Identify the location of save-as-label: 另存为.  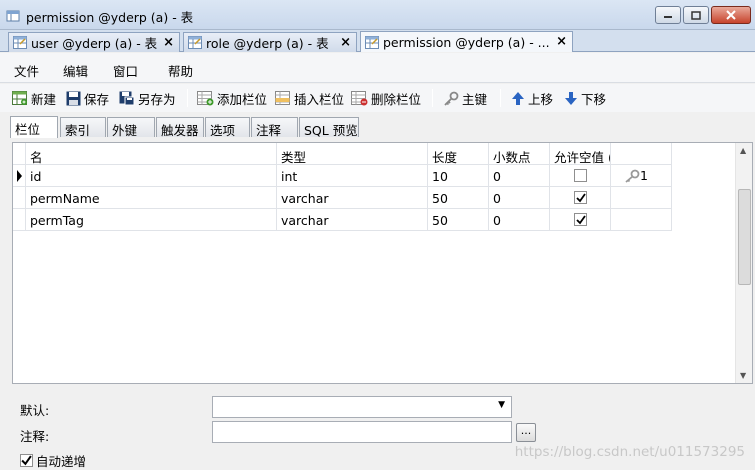
(157, 99).